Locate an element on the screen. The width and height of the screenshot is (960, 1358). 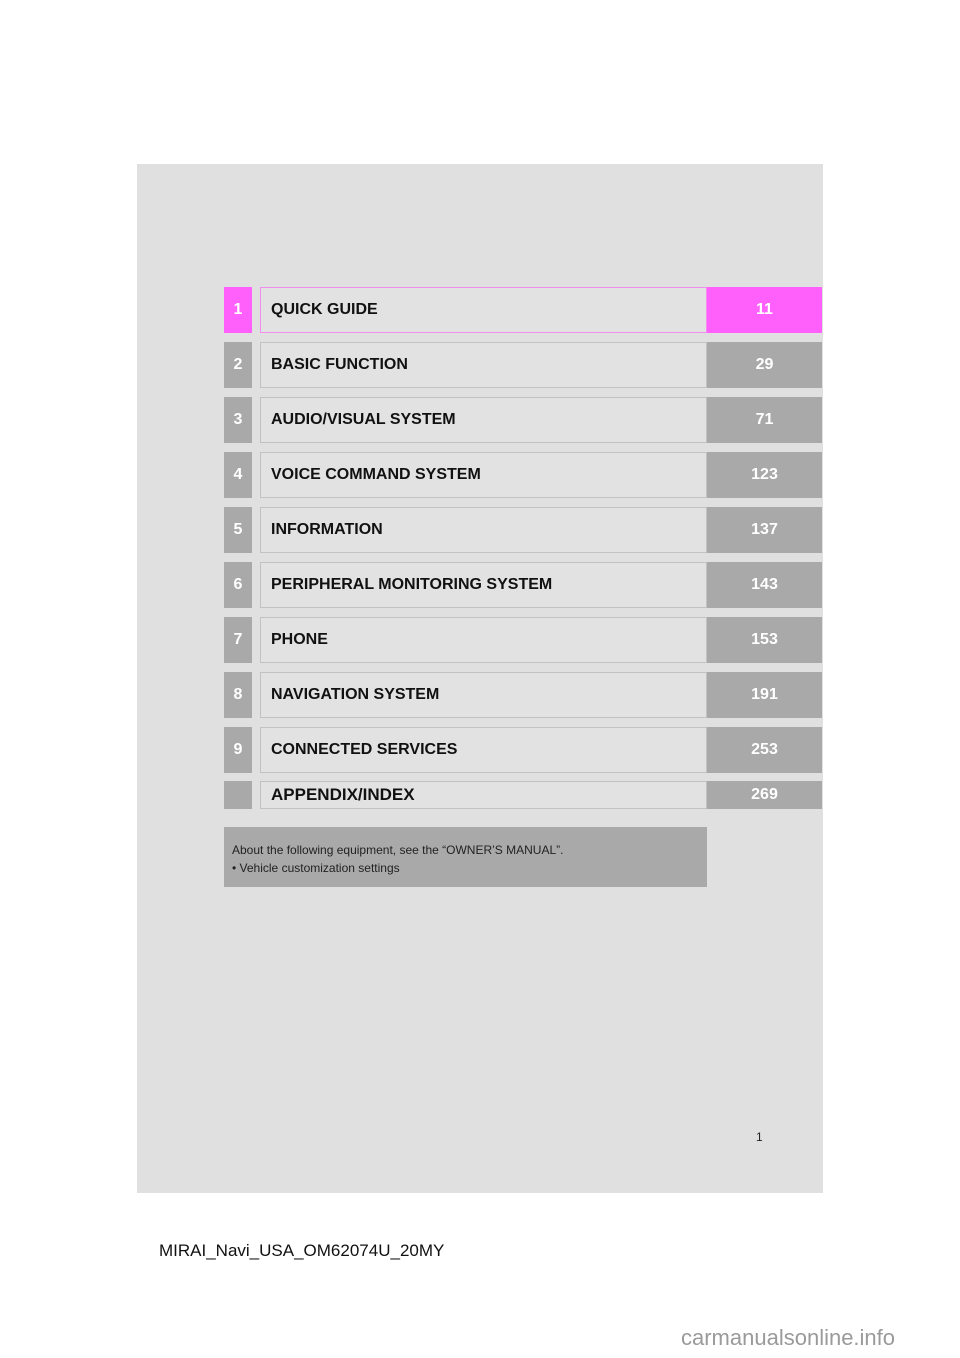
section-number: 3 is located at coordinates (238, 420).